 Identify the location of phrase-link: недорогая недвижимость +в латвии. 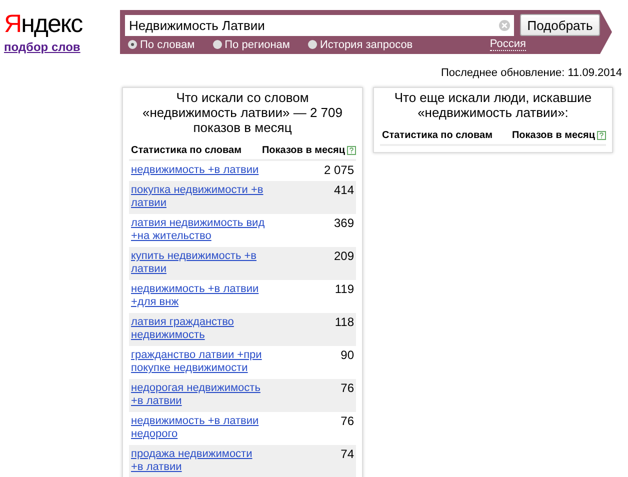
(198, 395).